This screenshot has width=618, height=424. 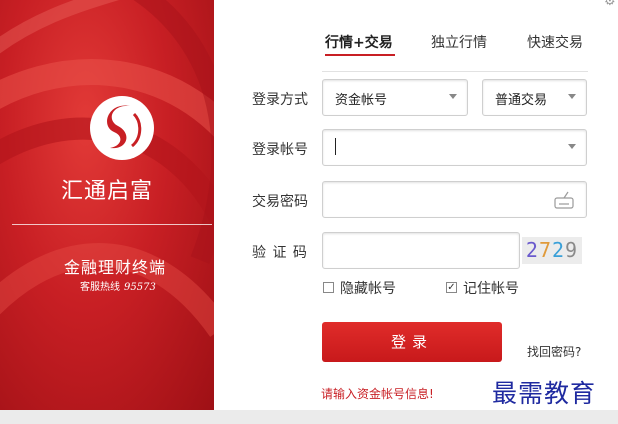 What do you see at coordinates (455, 71) in the screenshot?
I see `tab-separator` at bounding box center [455, 71].